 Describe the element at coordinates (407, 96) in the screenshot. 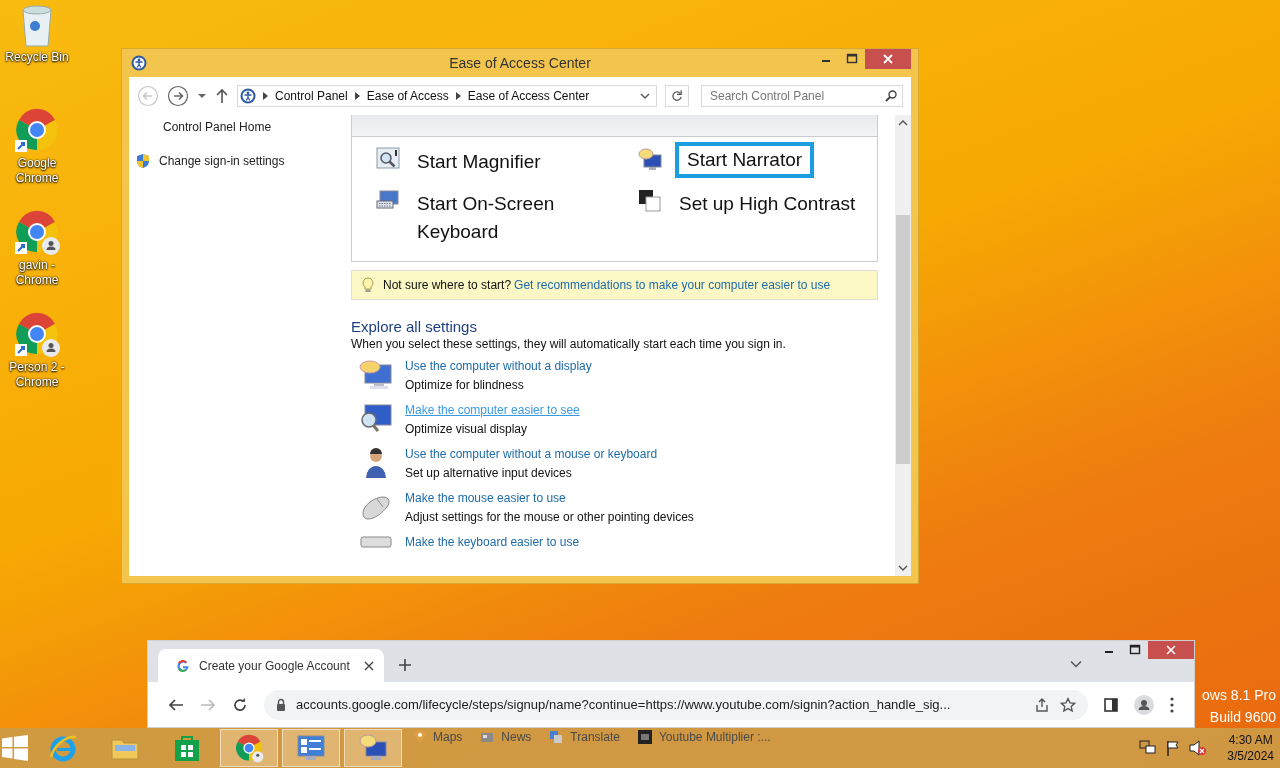

I see `breadcrumb-item: Ease of Access` at that location.